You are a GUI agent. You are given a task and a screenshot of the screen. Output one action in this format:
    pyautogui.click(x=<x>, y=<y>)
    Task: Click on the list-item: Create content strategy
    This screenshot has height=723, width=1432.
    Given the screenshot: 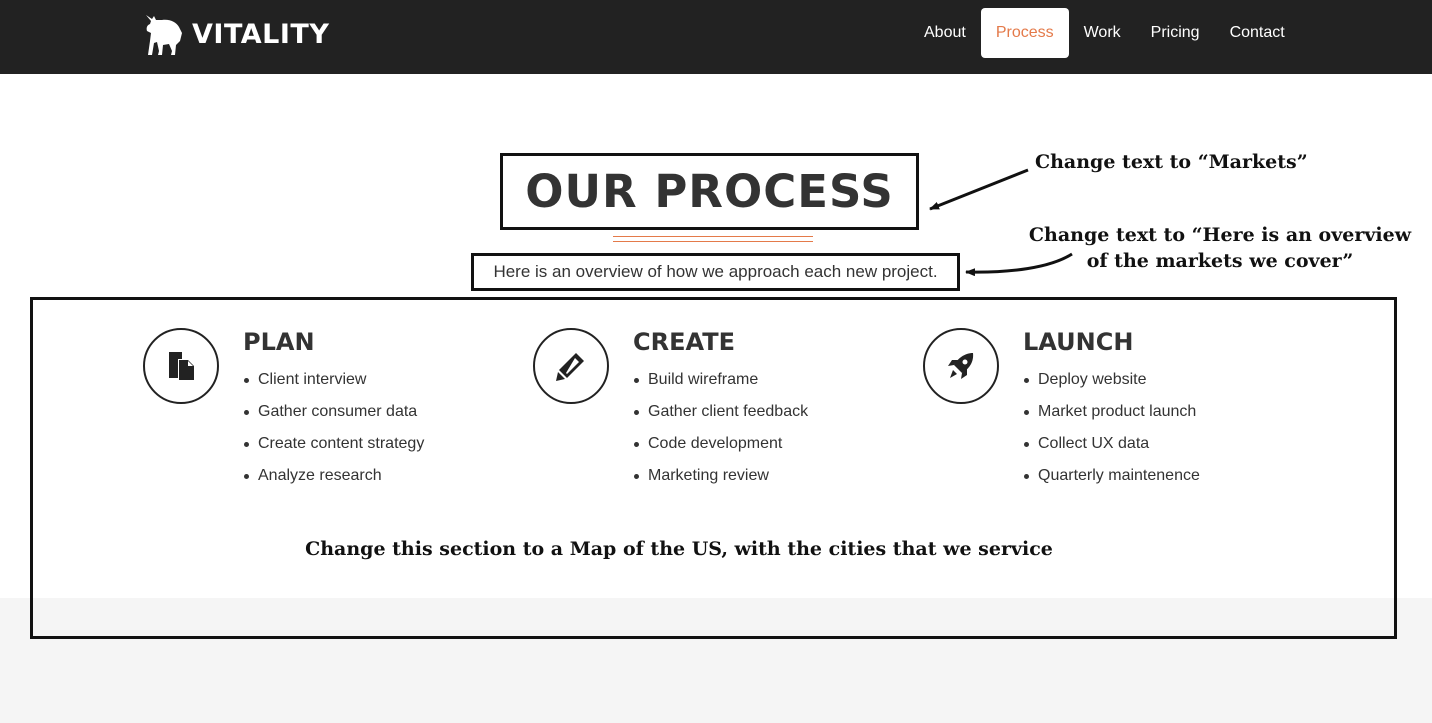 What is the action you would take?
    pyautogui.click(x=333, y=450)
    